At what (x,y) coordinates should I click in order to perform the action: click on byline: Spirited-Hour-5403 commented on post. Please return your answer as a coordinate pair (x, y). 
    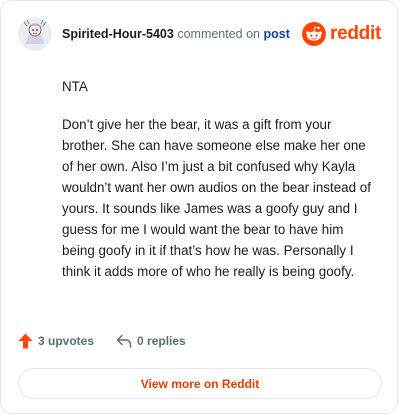
    Looking at the image, I should click on (176, 34).